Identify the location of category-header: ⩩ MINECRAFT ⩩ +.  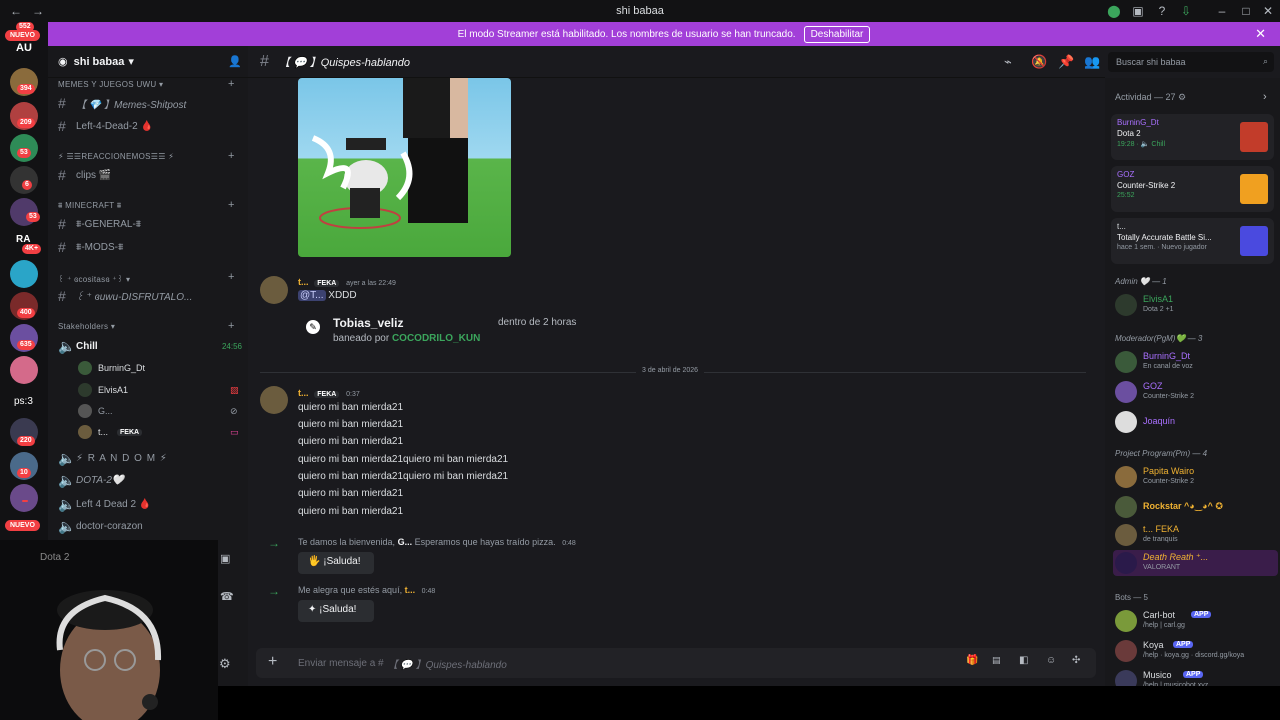
(146, 205).